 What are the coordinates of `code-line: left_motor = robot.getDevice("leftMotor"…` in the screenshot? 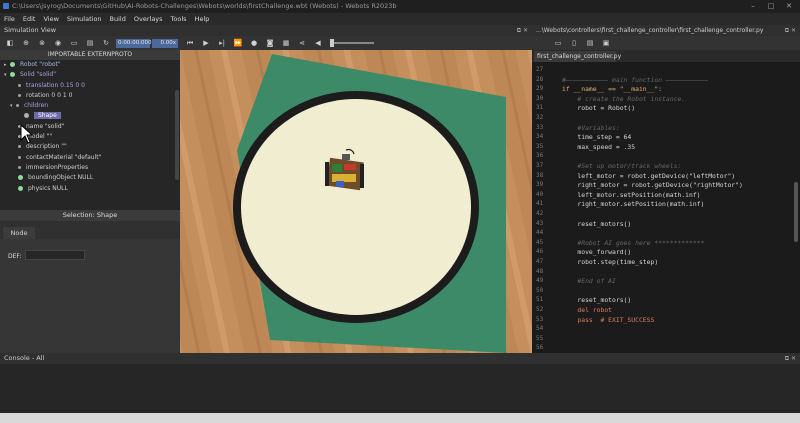 It's located at (648, 176).